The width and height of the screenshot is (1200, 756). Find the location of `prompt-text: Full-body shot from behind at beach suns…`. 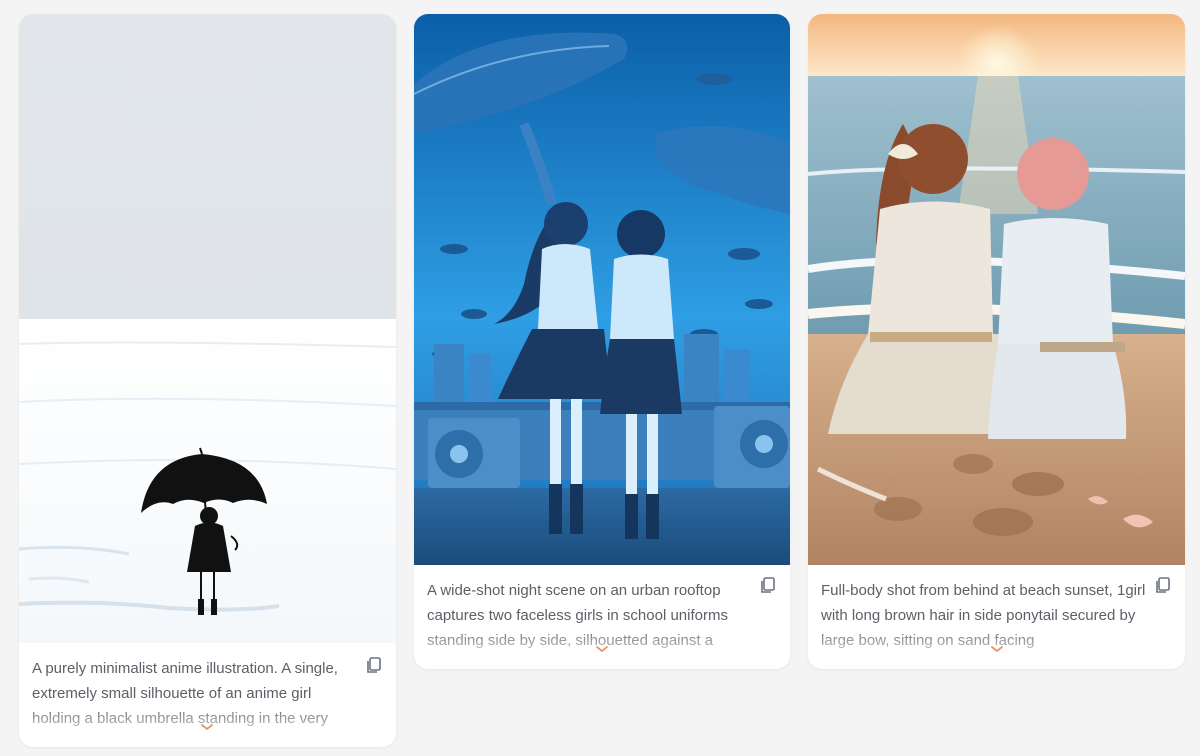

prompt-text: Full-body shot from behind at beach suns… is located at coordinates (983, 615).